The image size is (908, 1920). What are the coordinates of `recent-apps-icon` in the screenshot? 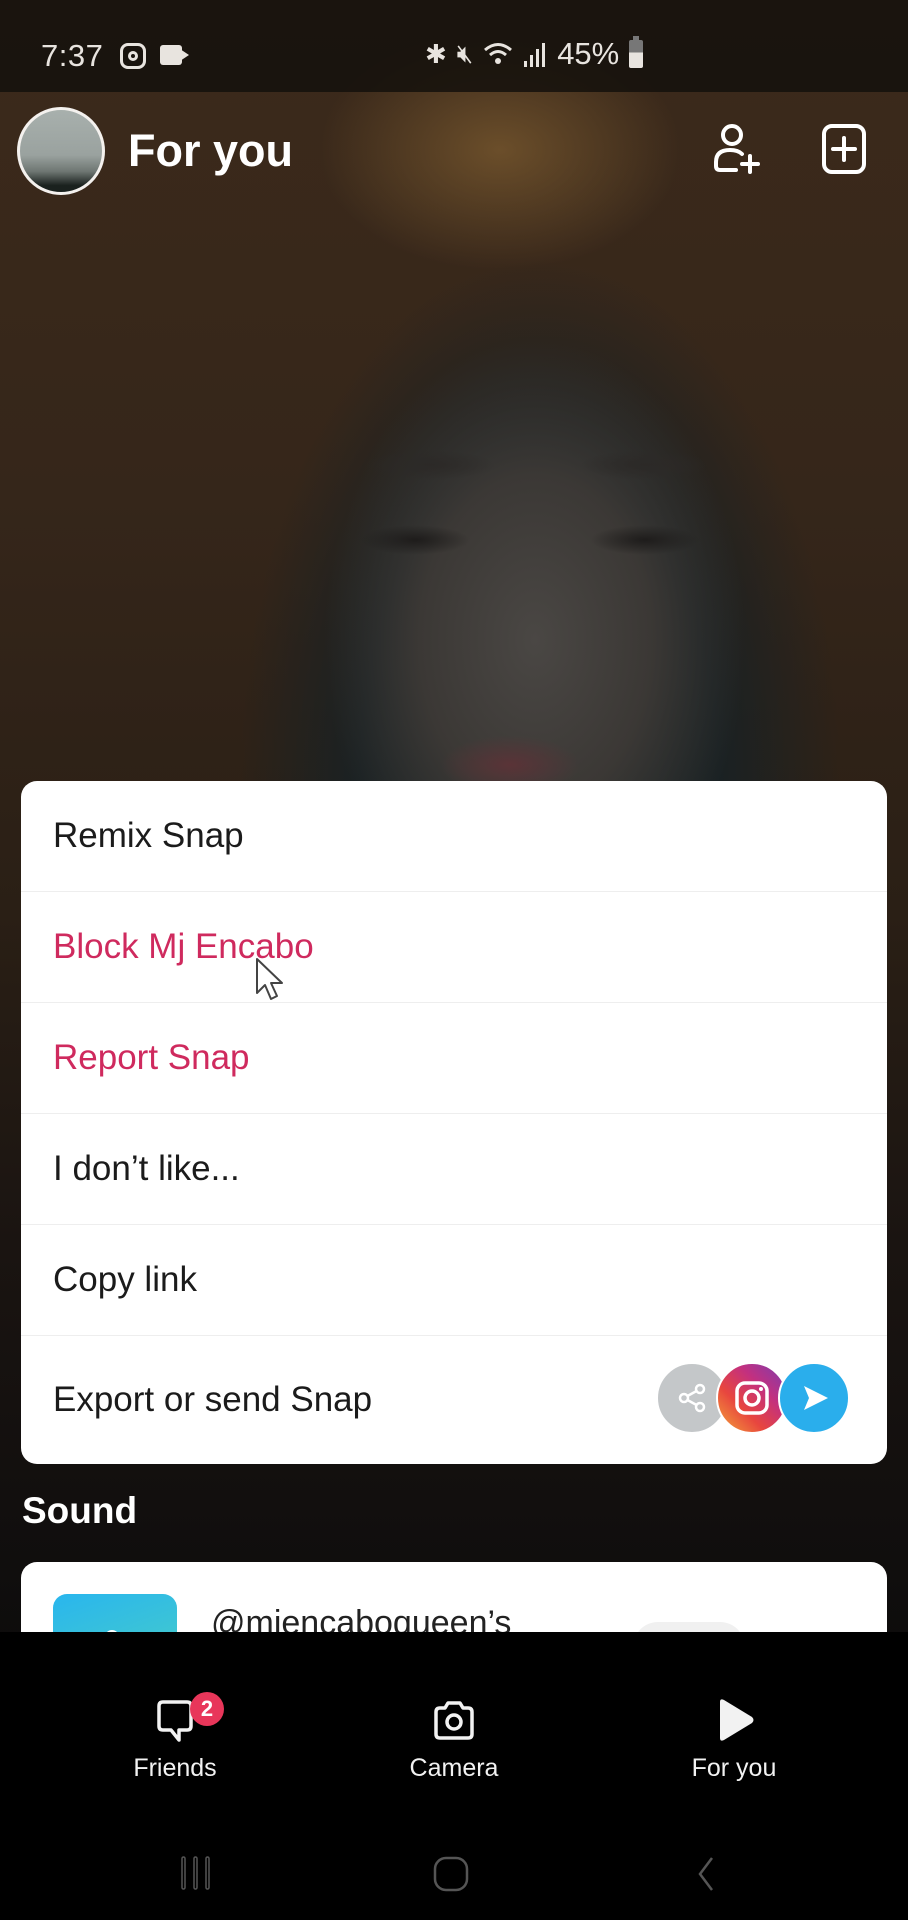 It's located at (196, 1873).